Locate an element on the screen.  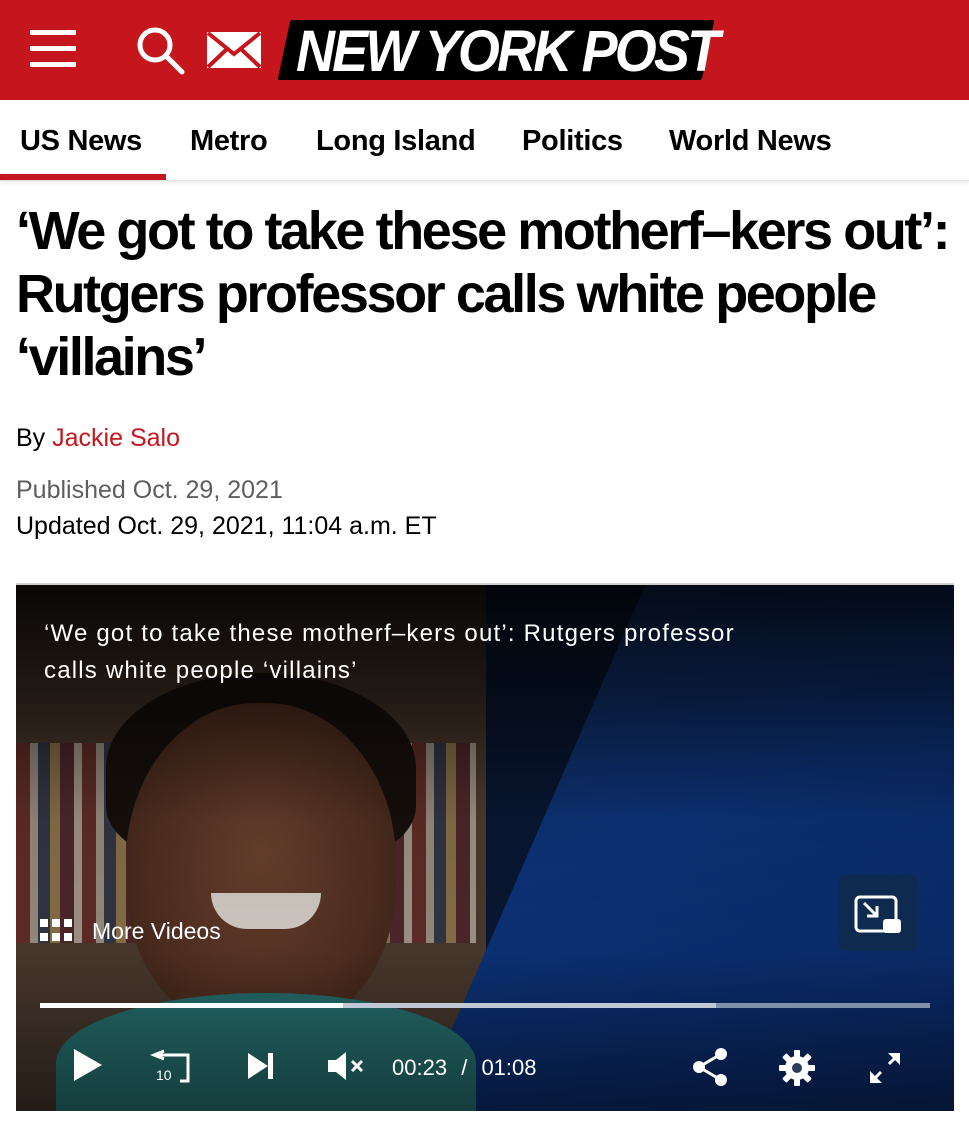
duration: 01:08 is located at coordinates (509, 1067).